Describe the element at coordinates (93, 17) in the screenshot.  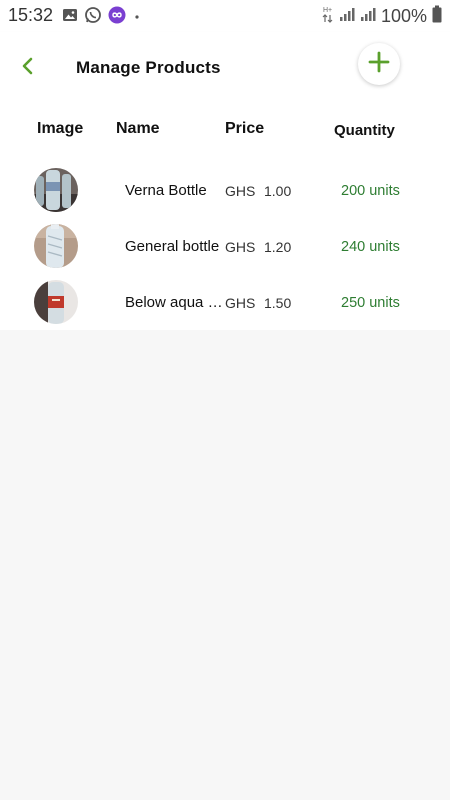
I see `whatsapp-icon` at that location.